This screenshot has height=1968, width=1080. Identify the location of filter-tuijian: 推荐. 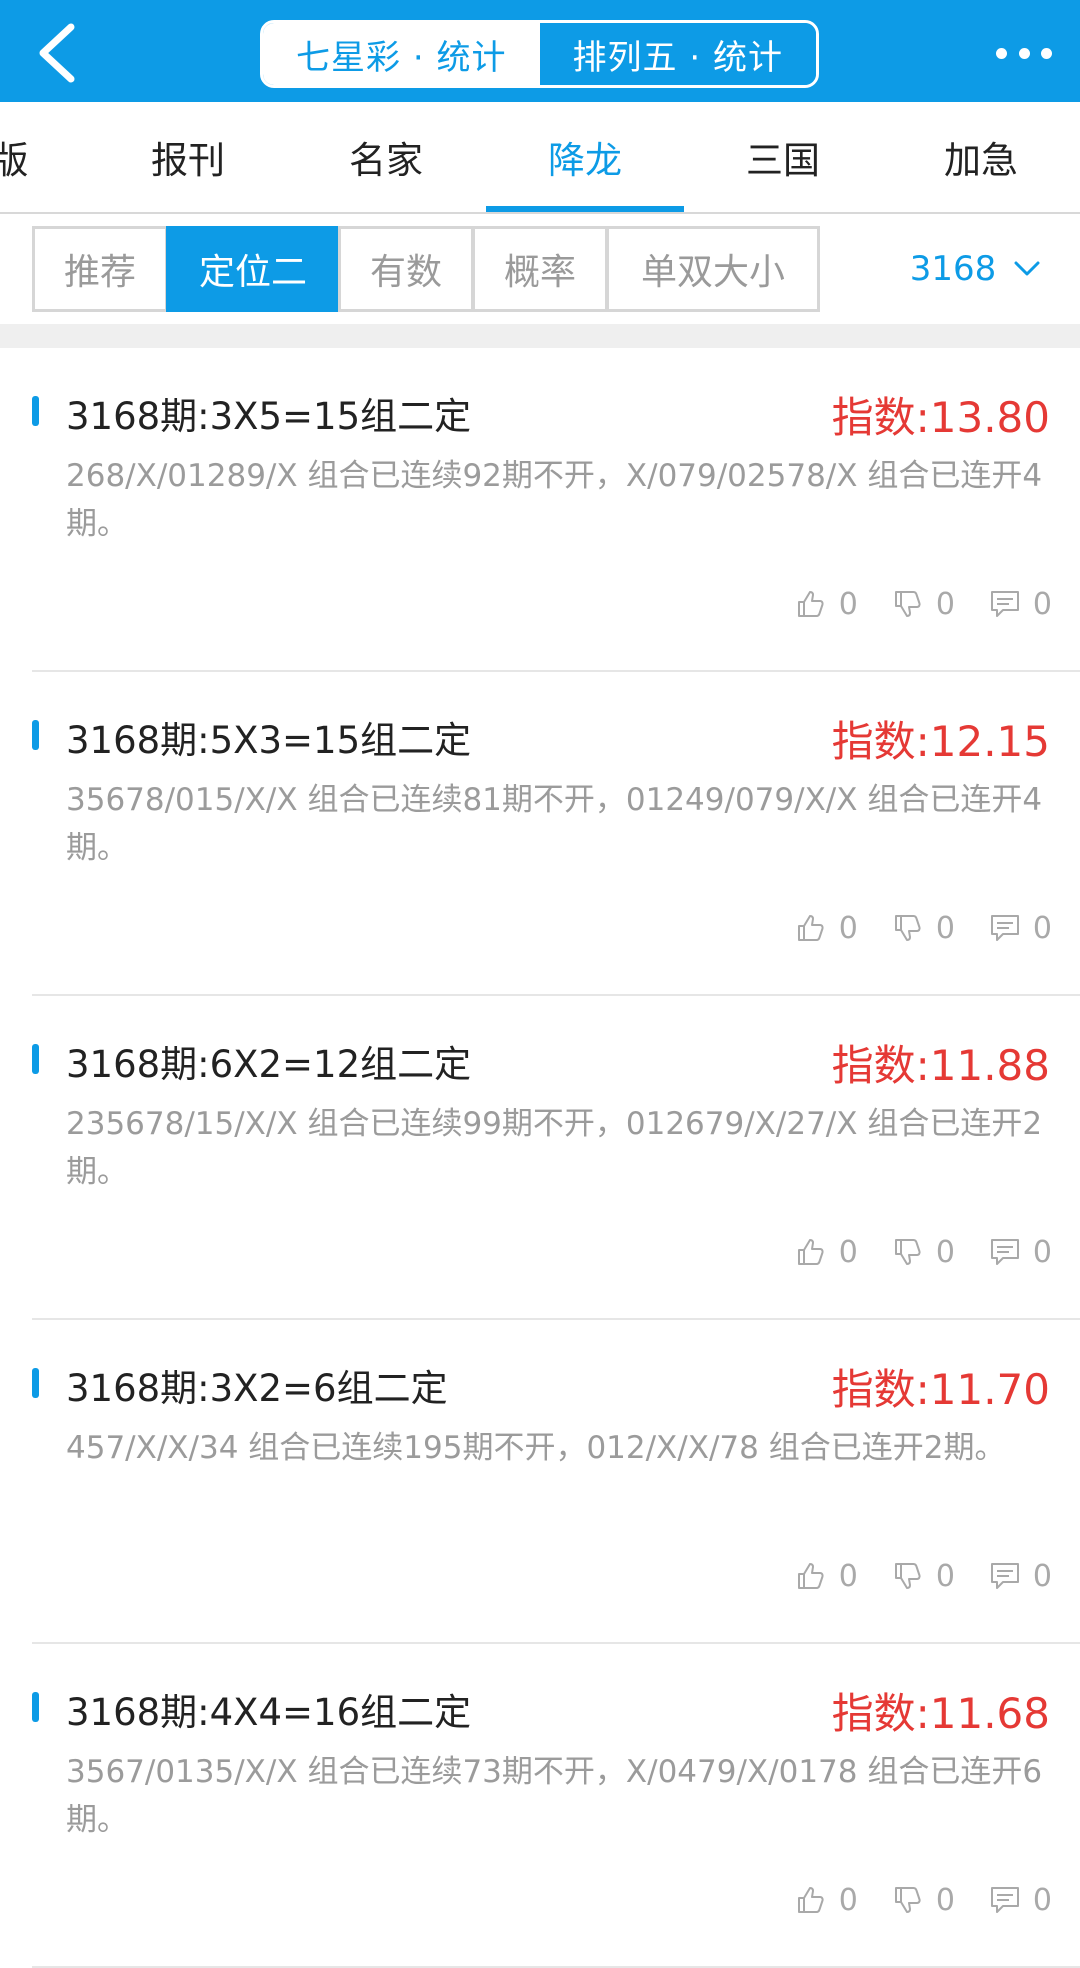
(100, 269).